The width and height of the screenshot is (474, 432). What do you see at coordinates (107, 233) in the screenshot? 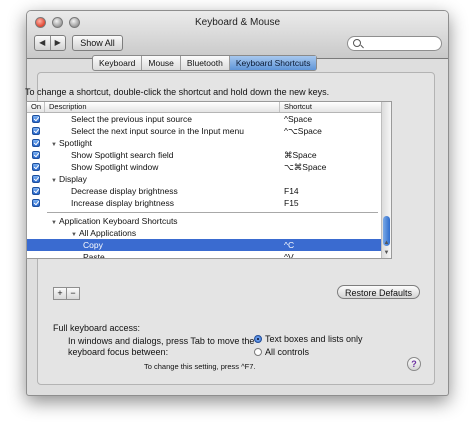
I see `row-description-text: All Applications` at bounding box center [107, 233].